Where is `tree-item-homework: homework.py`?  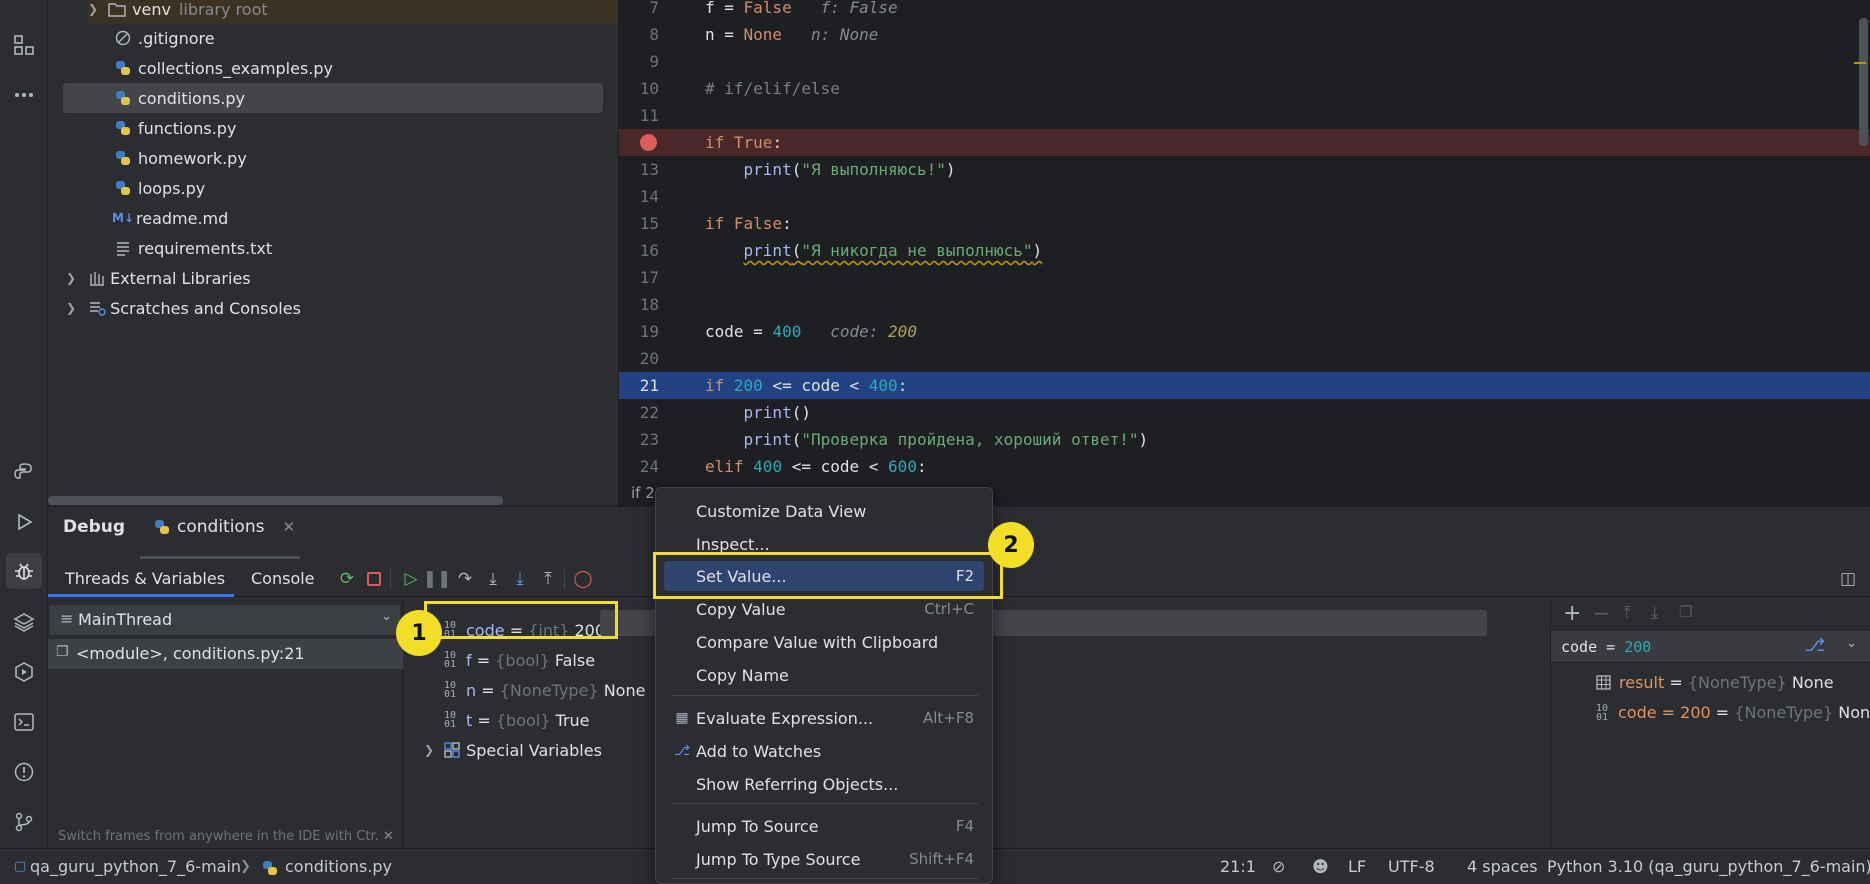
tree-item-homework: homework.py is located at coordinates (180, 158).